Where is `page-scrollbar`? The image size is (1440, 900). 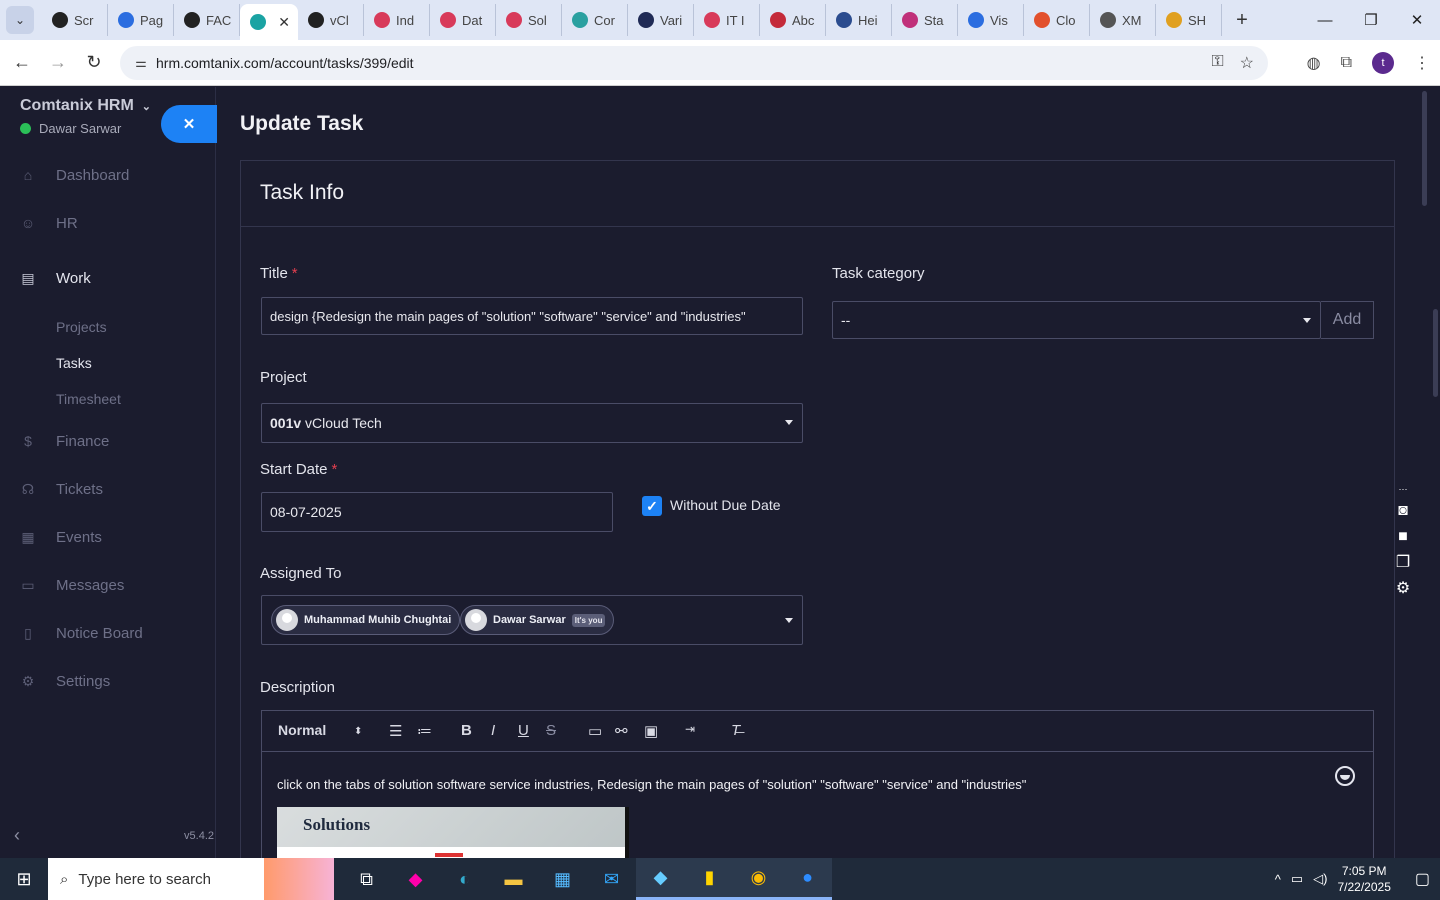 page-scrollbar is located at coordinates (1431, 472).